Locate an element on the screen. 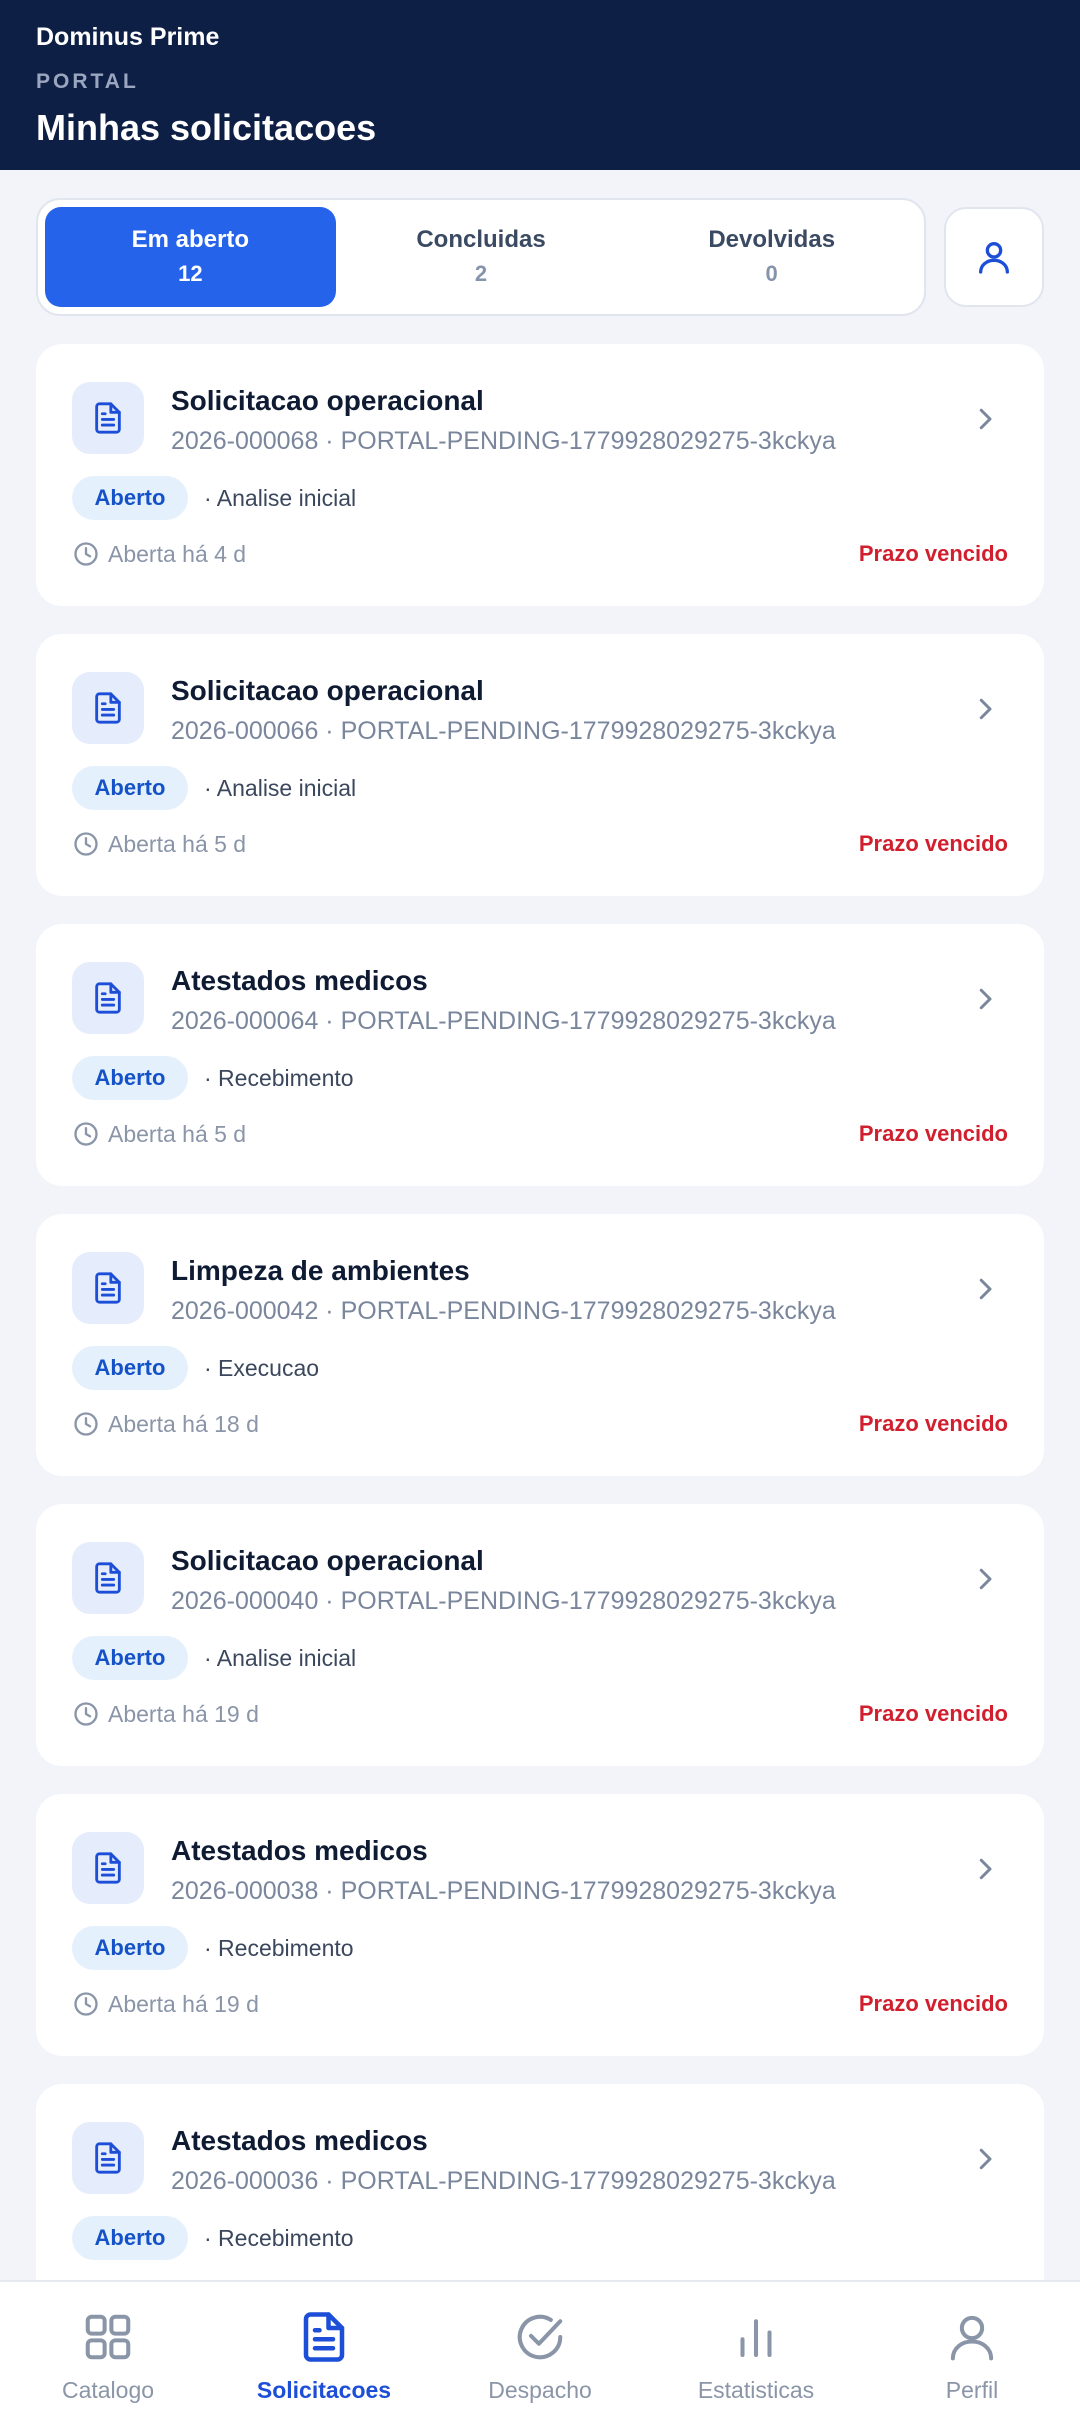 This screenshot has height=2418, width=1080. nav-perfil: Perfil is located at coordinates (972, 2350).